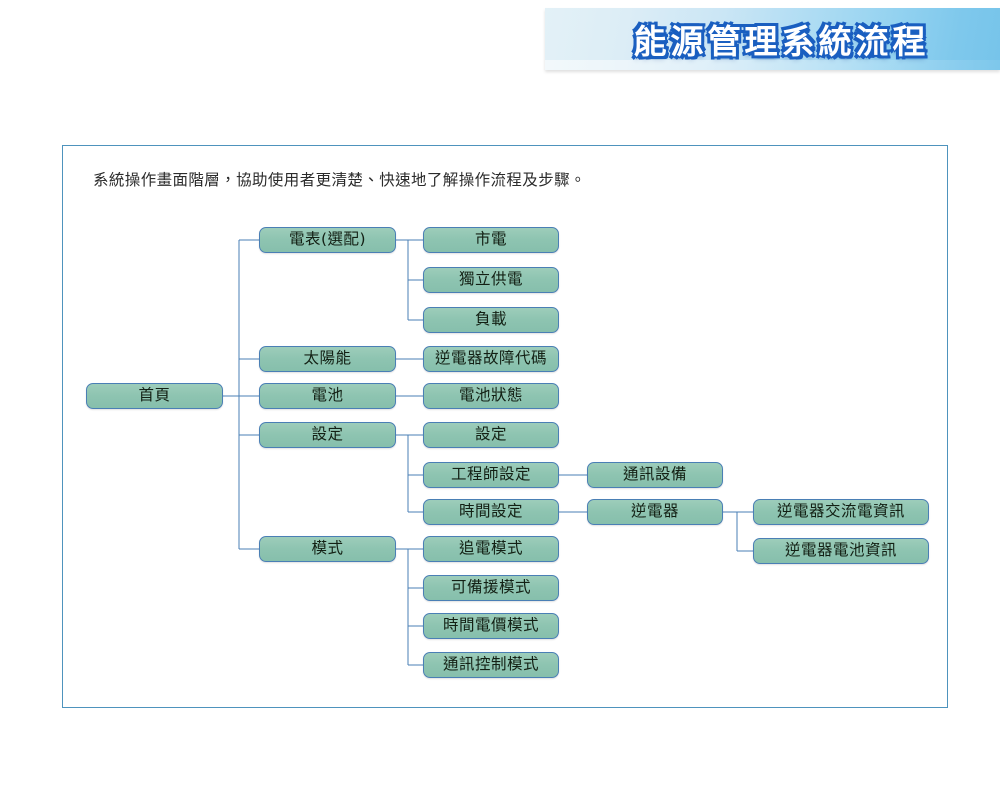 This screenshot has height=789, width=1000. Describe the element at coordinates (781, 41) in the screenshot. I see `page-title: 能源管理系統流程` at that location.